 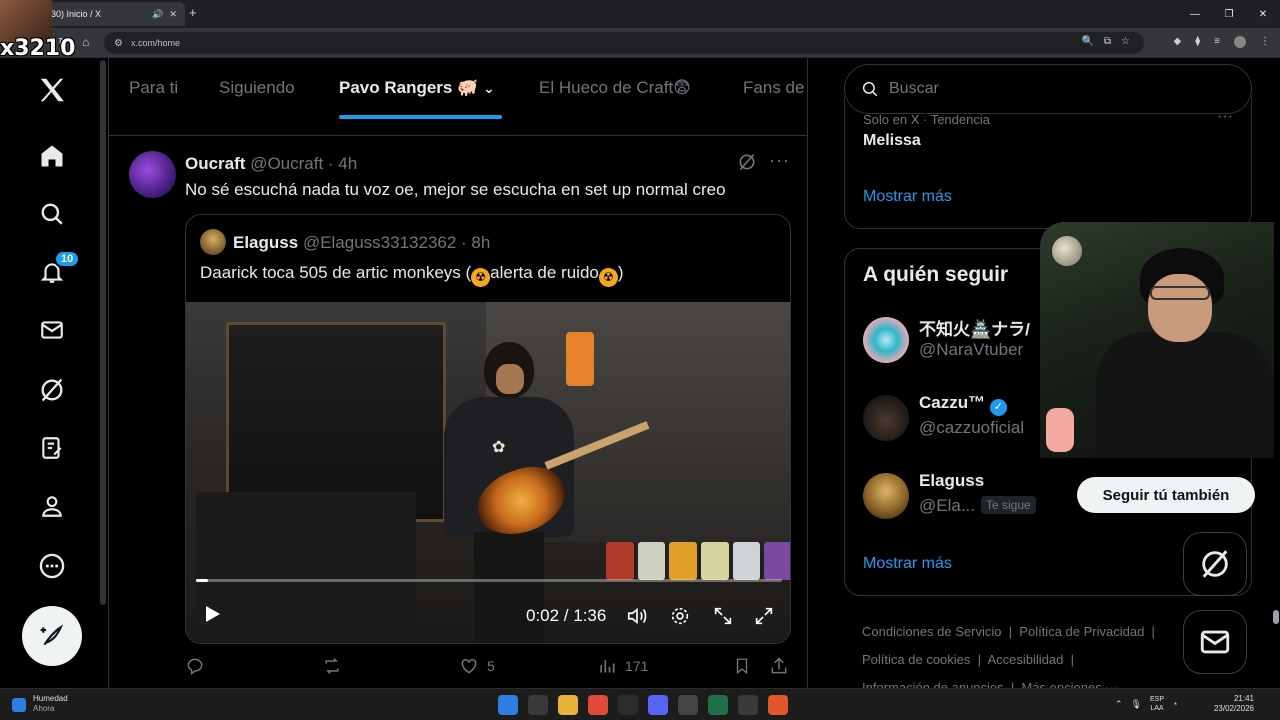 I want to click on picture-in-picture-icon, so click(x=723, y=616).